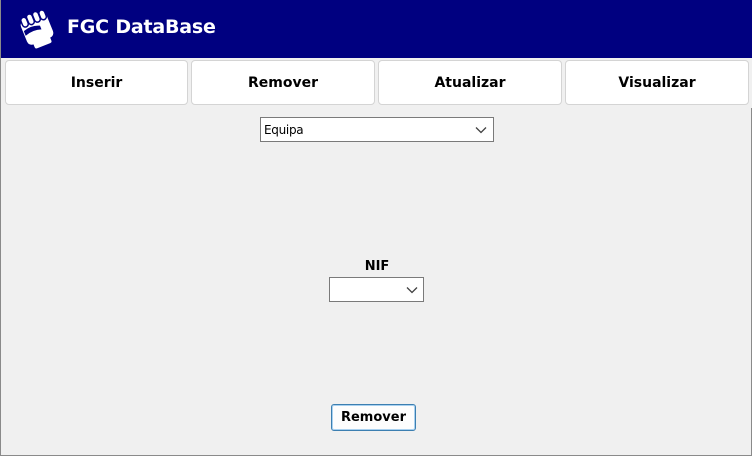 The image size is (752, 456). Describe the element at coordinates (284, 129) in the screenshot. I see `table-select-value: Equipa` at that location.